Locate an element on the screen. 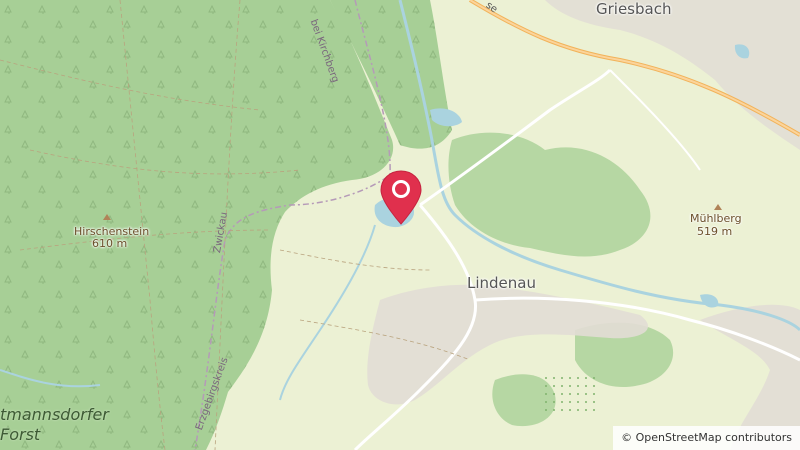 The height and width of the screenshot is (450, 800). peak-label-muehlberg: Mühlberg is located at coordinates (716, 218).